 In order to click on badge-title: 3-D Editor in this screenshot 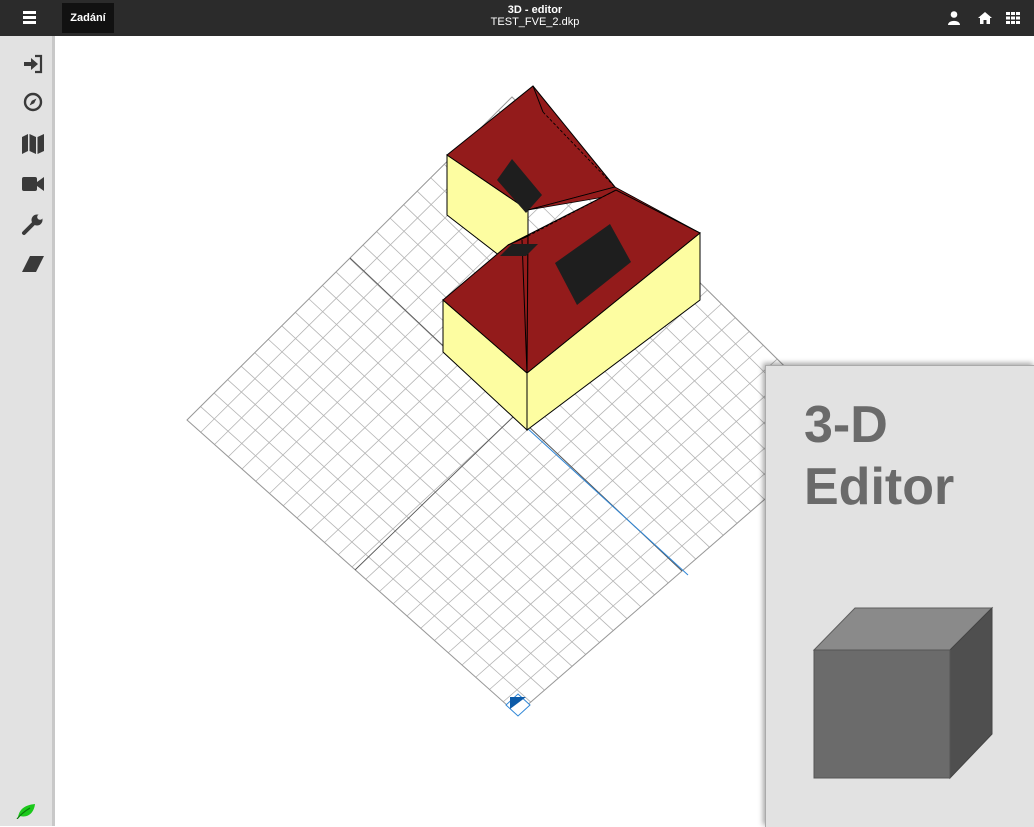, I will do `click(879, 456)`.